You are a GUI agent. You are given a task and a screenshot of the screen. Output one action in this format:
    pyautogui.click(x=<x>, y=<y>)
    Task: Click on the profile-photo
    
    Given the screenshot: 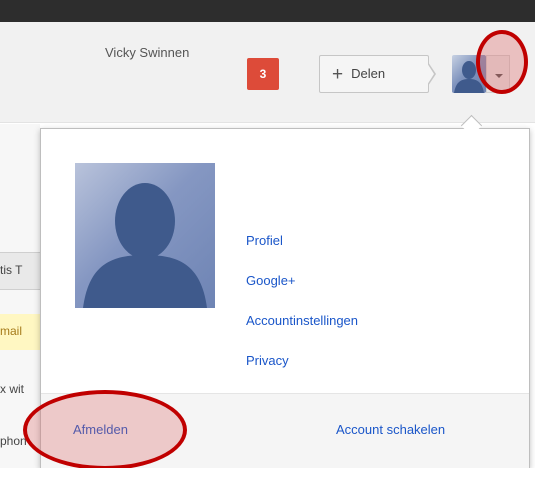 What is the action you would take?
    pyautogui.click(x=145, y=235)
    